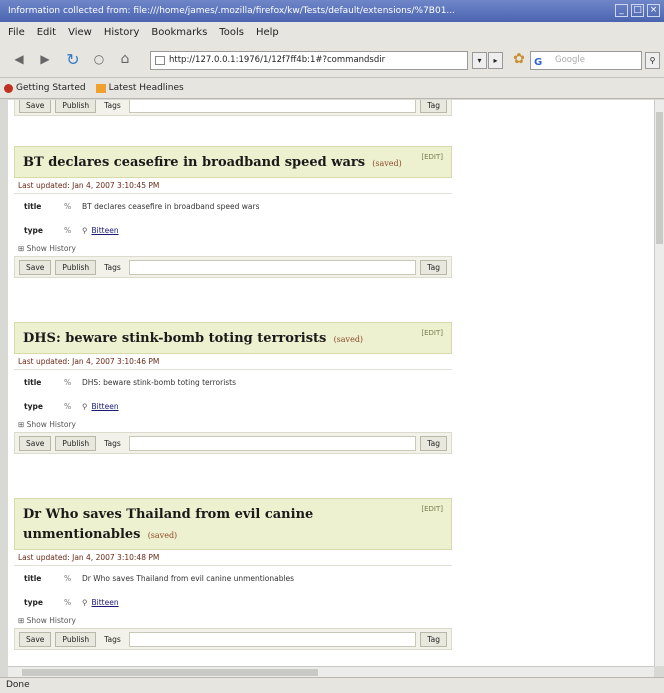 The width and height of the screenshot is (664, 693). What do you see at coordinates (621, 10) in the screenshot?
I see `minimize-icon: _` at bounding box center [621, 10].